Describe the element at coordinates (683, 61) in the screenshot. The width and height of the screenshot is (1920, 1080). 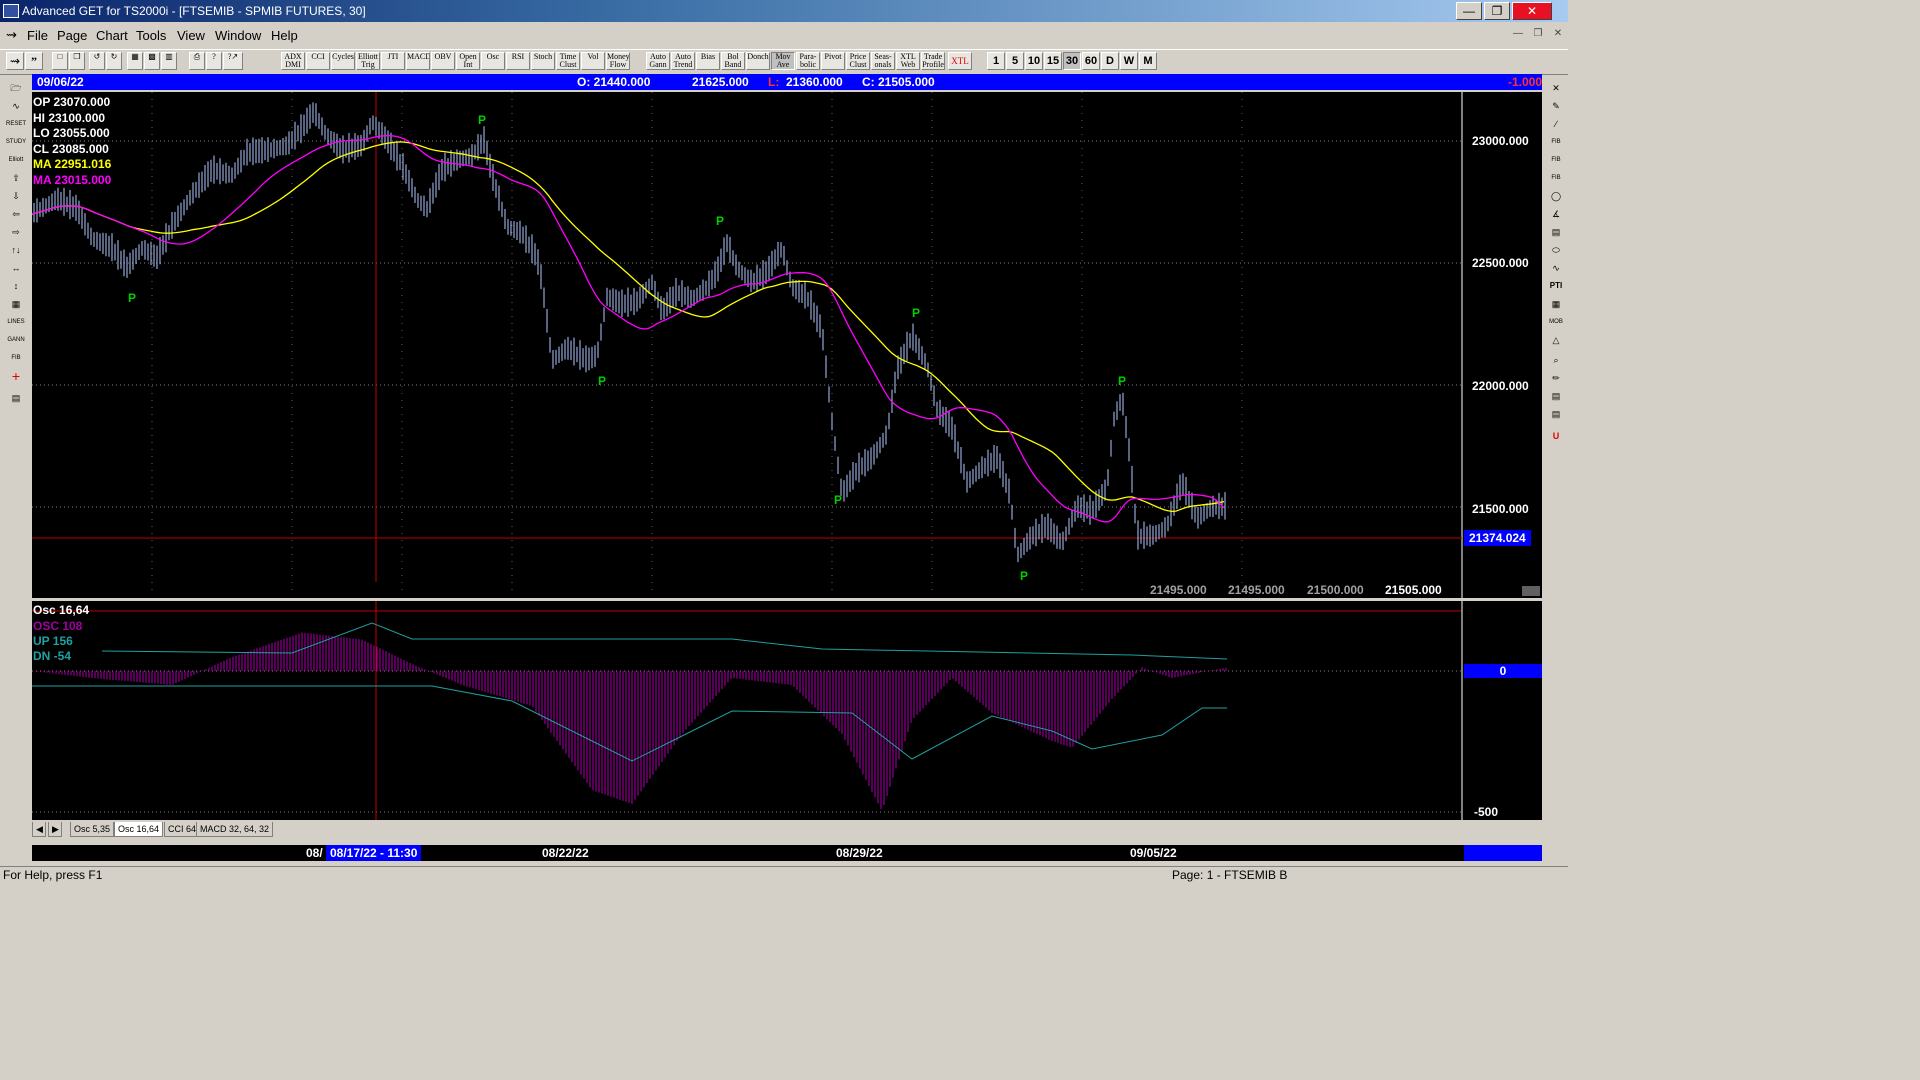
I see `study-button-auto-trend: Auto Trend` at that location.